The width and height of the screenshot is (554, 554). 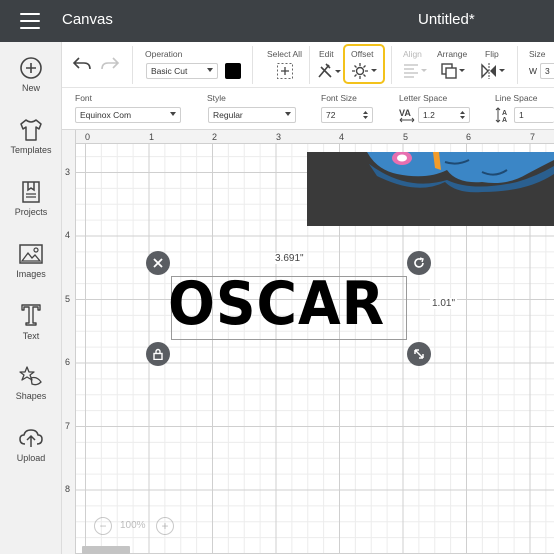 I want to click on bookmark-icon, so click(x=31, y=192).